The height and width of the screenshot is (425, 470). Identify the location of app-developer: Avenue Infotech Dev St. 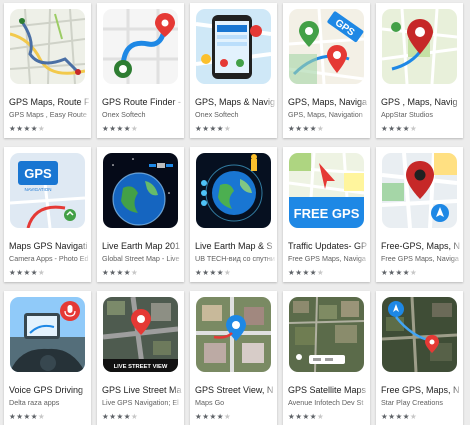
(326, 402).